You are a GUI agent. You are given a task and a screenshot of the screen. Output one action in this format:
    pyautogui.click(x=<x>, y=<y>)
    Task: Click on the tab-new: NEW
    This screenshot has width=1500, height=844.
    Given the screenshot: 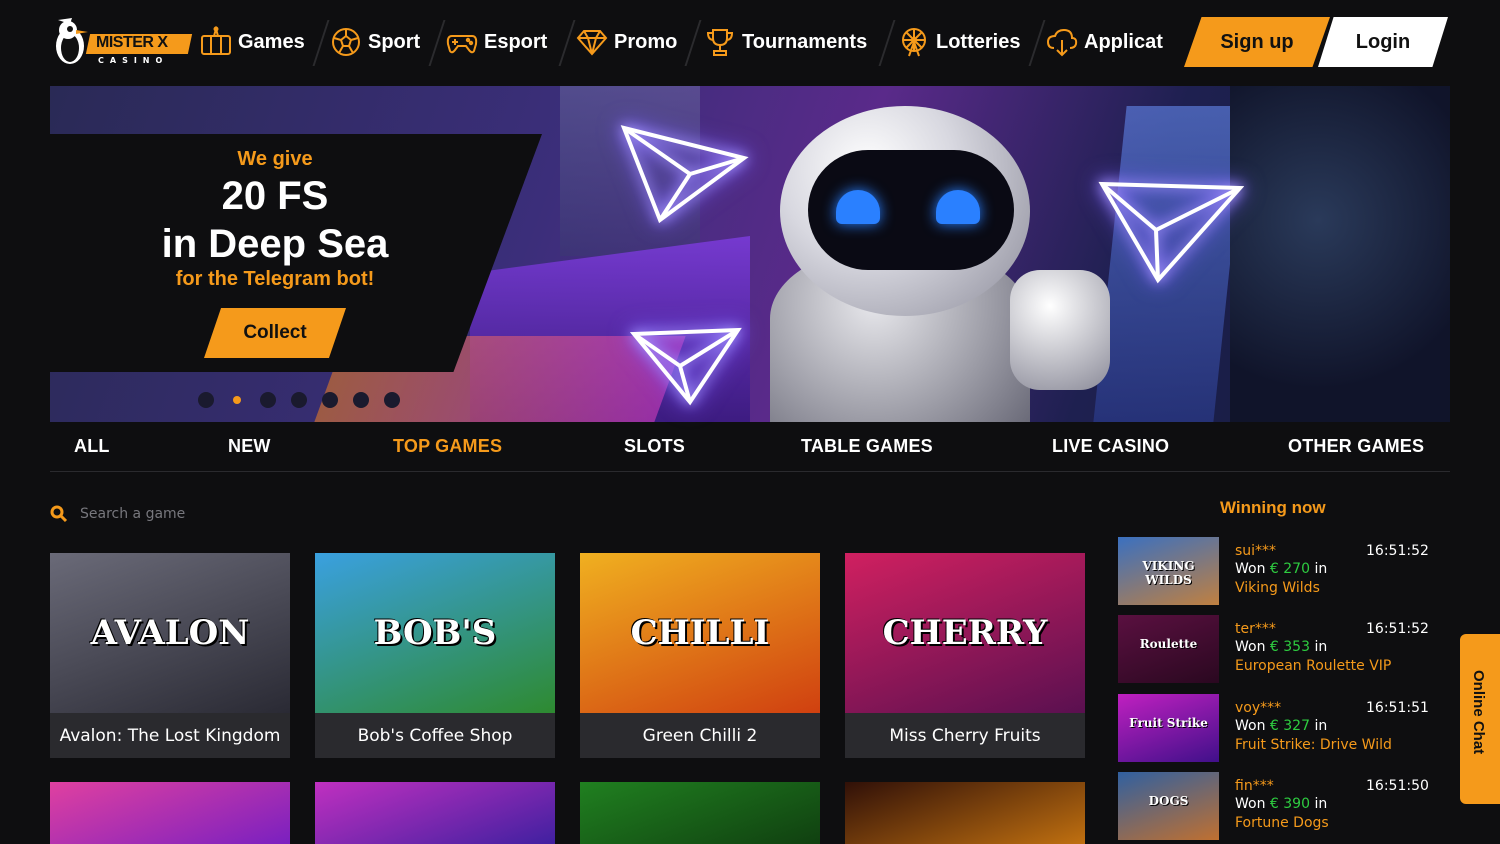 What is the action you would take?
    pyautogui.click(x=249, y=446)
    